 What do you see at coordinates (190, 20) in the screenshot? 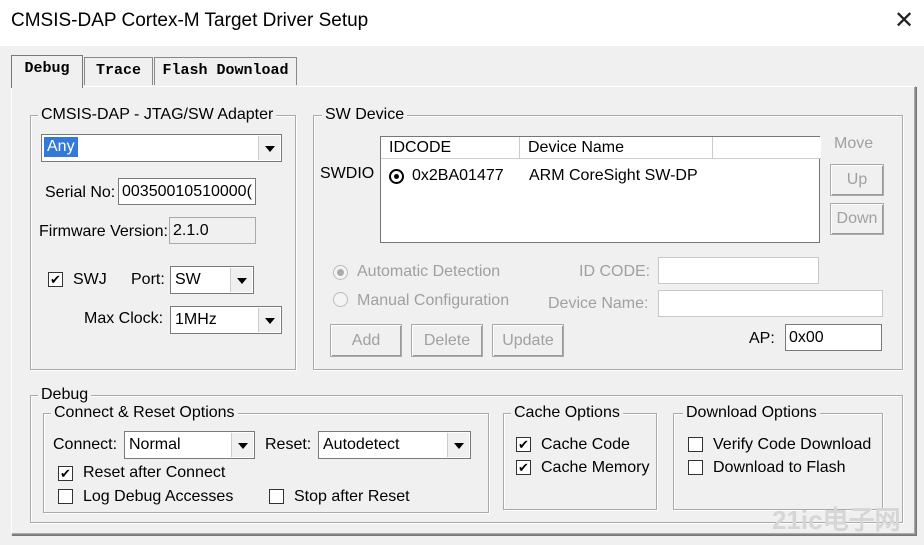
I see `window-title: CMSIS-DAP Cortex-M Target Driver Setup` at bounding box center [190, 20].